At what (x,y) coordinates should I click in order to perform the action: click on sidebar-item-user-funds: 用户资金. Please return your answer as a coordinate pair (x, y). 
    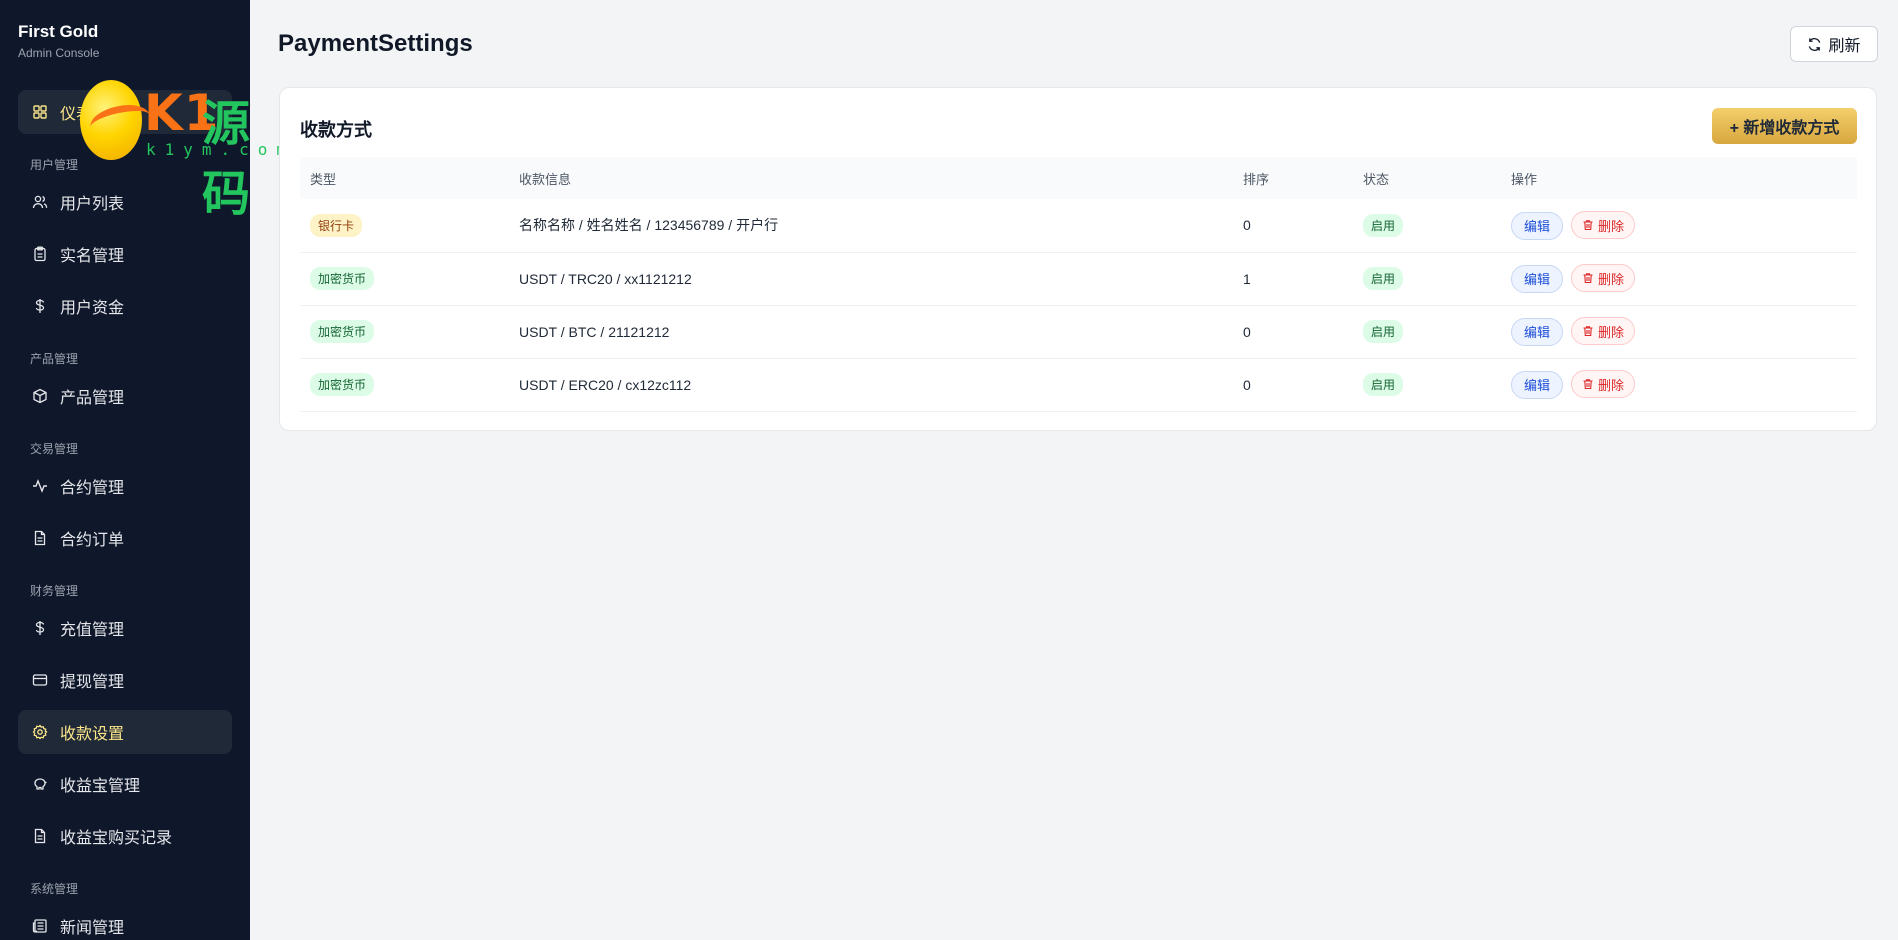
    Looking at the image, I should click on (125, 306).